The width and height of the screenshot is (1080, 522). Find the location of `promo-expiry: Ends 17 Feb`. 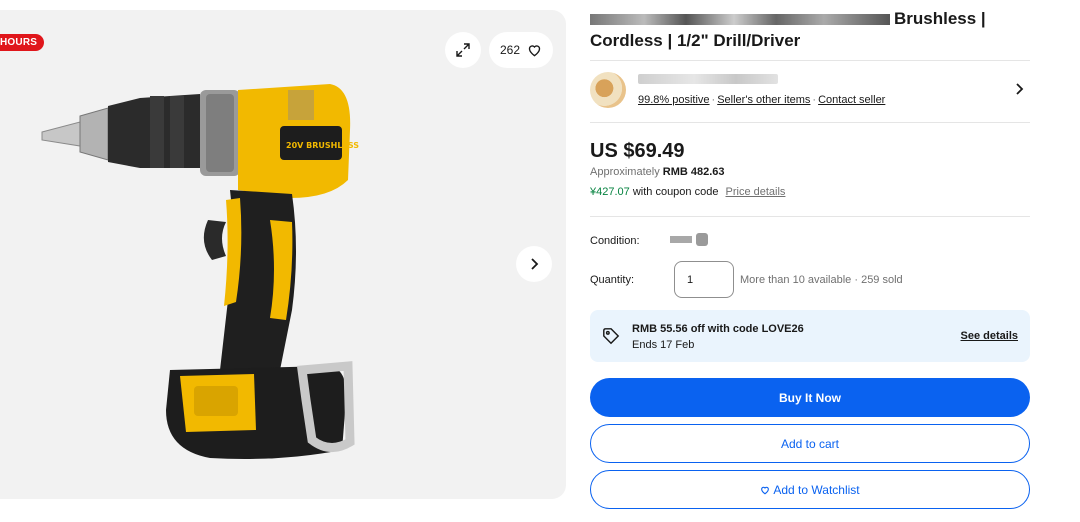

promo-expiry: Ends 17 Feb is located at coordinates (663, 345).